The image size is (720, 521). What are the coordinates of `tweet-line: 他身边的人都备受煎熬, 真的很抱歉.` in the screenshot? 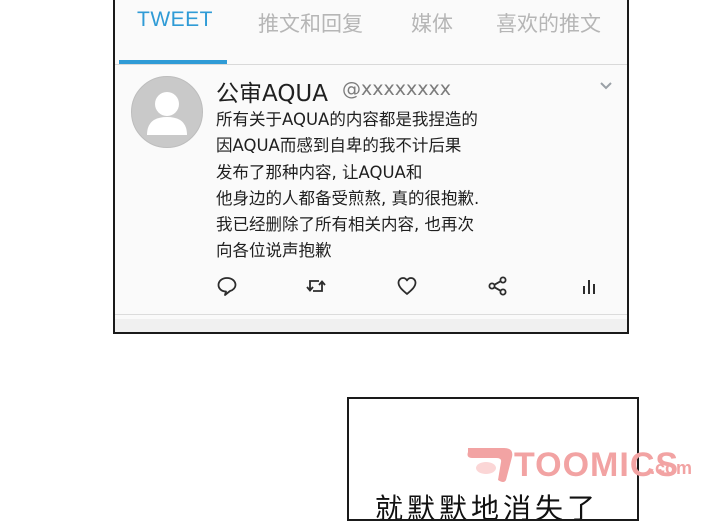 It's located at (348, 198).